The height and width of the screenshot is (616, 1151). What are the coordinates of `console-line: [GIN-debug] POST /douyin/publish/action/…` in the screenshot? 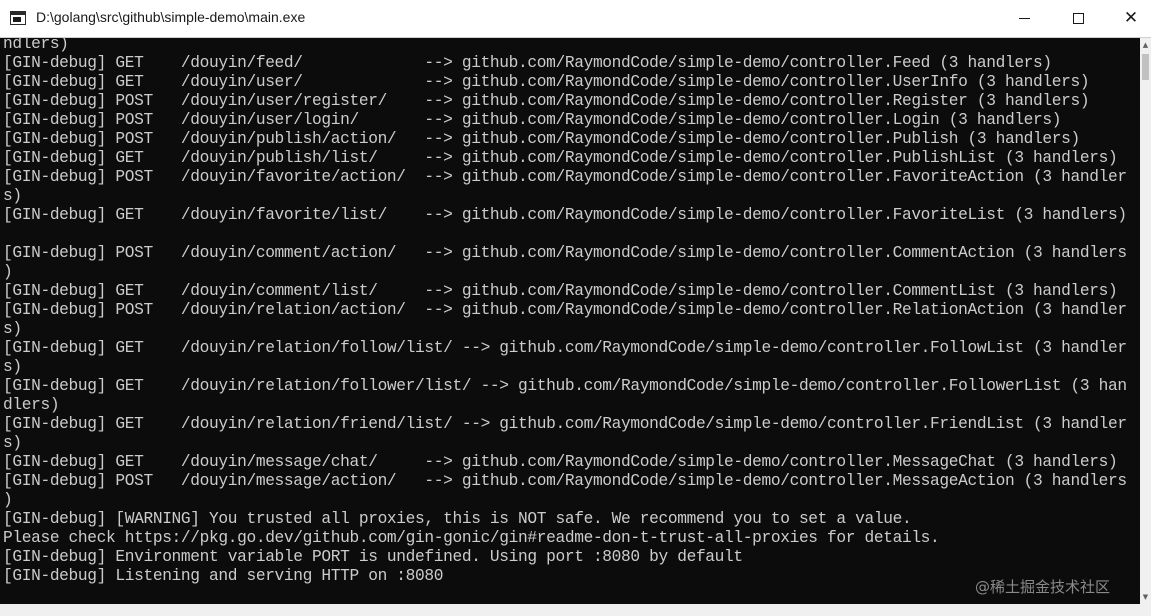 It's located at (541, 139).